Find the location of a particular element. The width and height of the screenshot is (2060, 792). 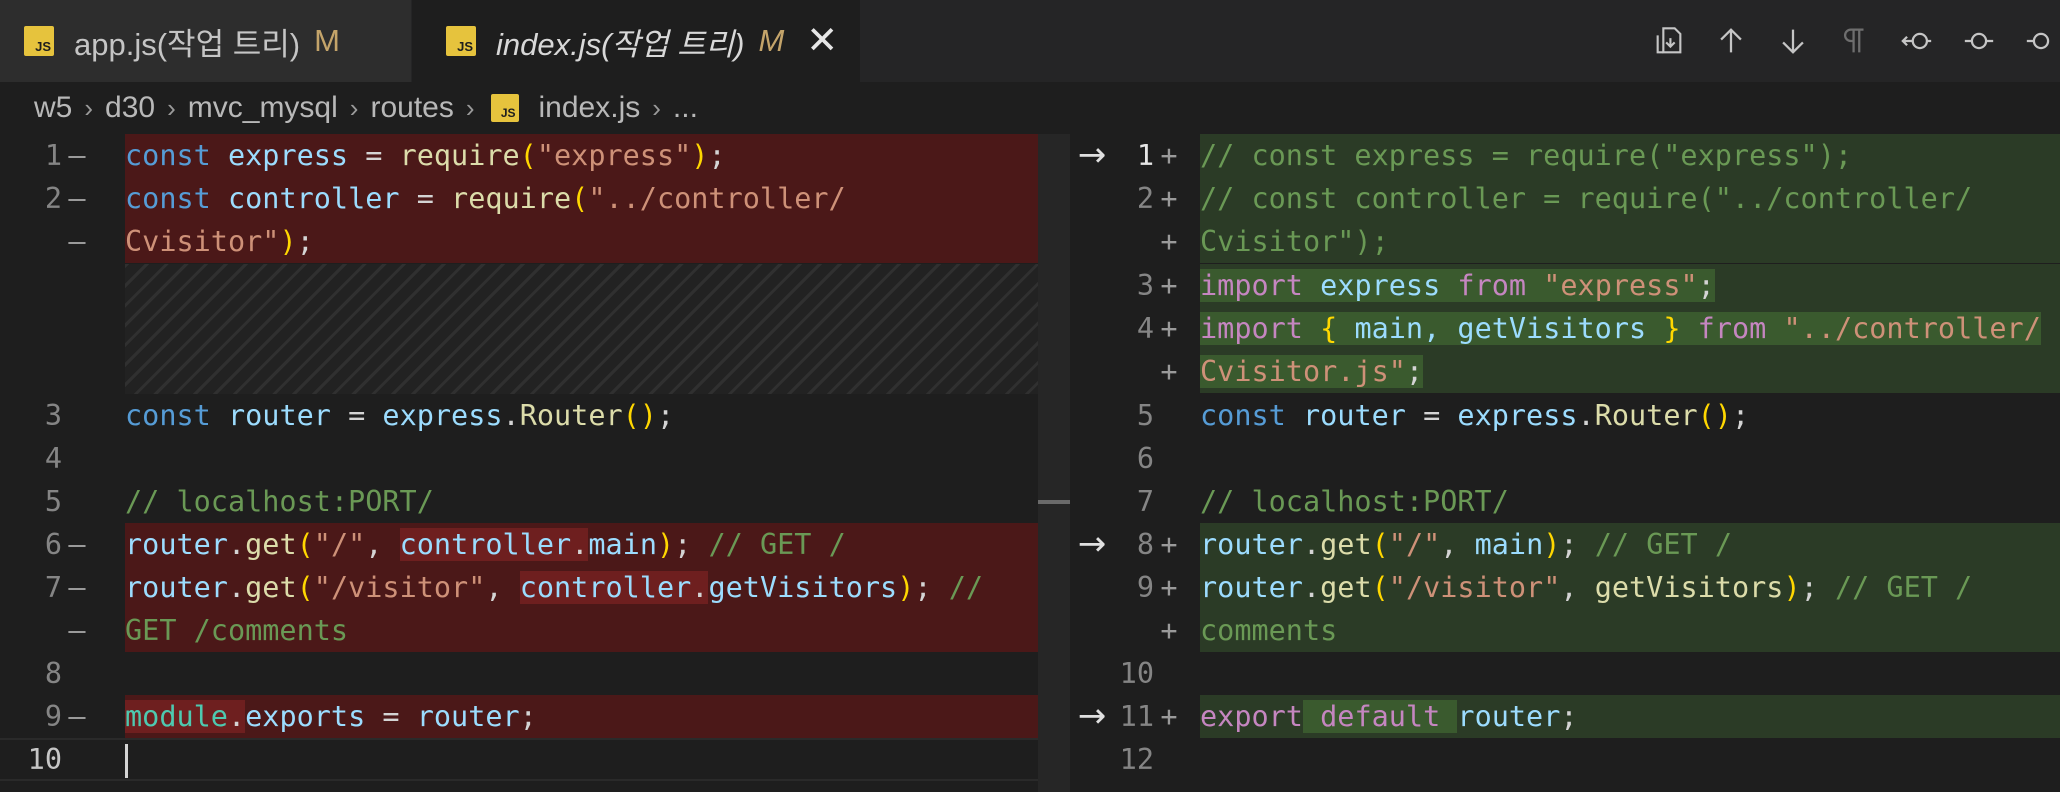

tab-app-js: JS app.js(작업 트리) M is located at coordinates (206, 41).